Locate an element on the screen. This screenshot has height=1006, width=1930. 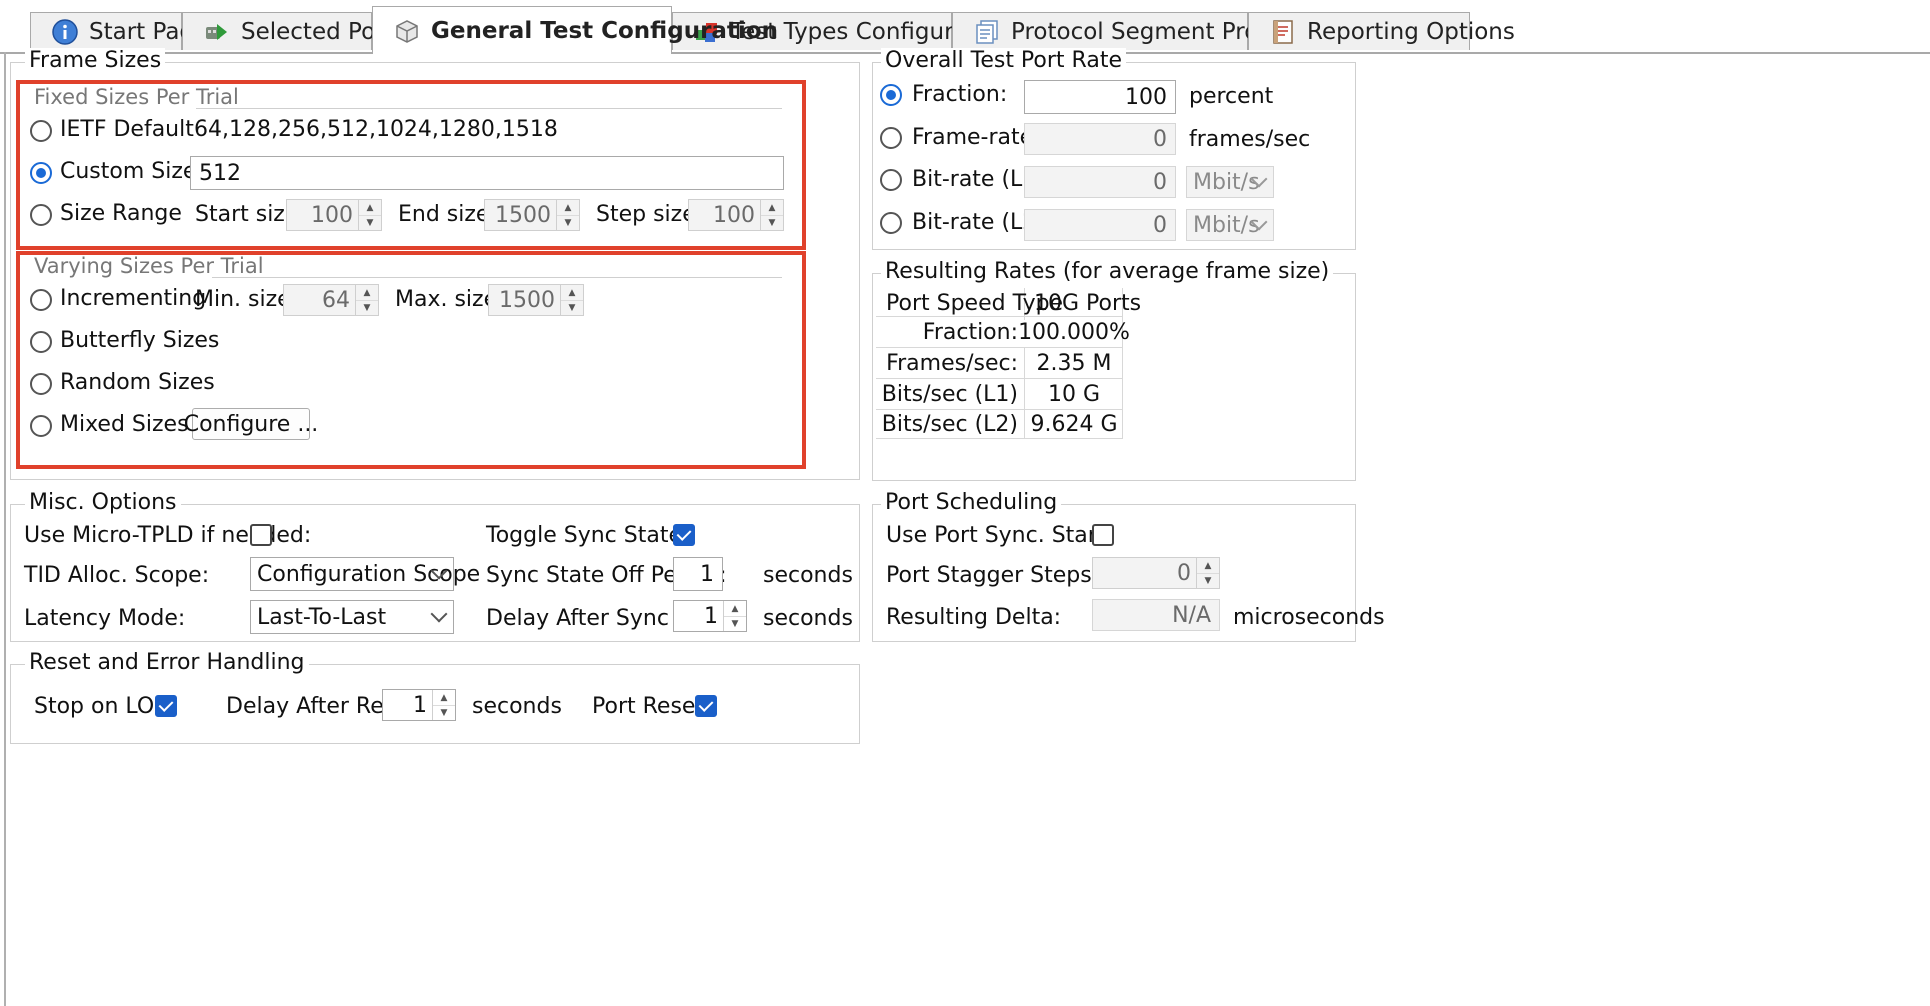
min-size-spinner: 64 ▲ ▼ is located at coordinates (331, 300).